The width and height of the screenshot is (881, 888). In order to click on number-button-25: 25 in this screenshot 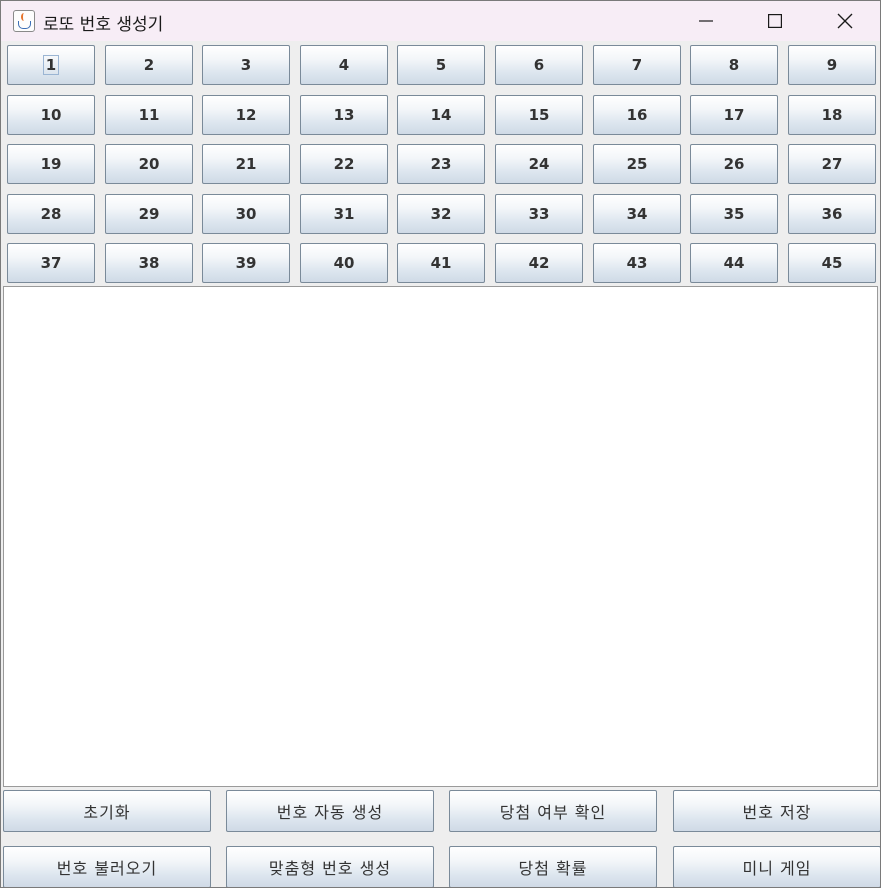, I will do `click(637, 164)`.